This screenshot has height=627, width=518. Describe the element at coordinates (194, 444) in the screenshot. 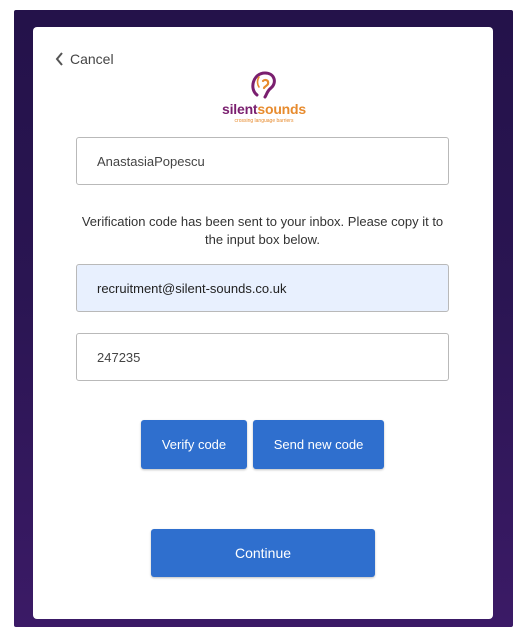

I see `verify-code-button: Verify code` at that location.